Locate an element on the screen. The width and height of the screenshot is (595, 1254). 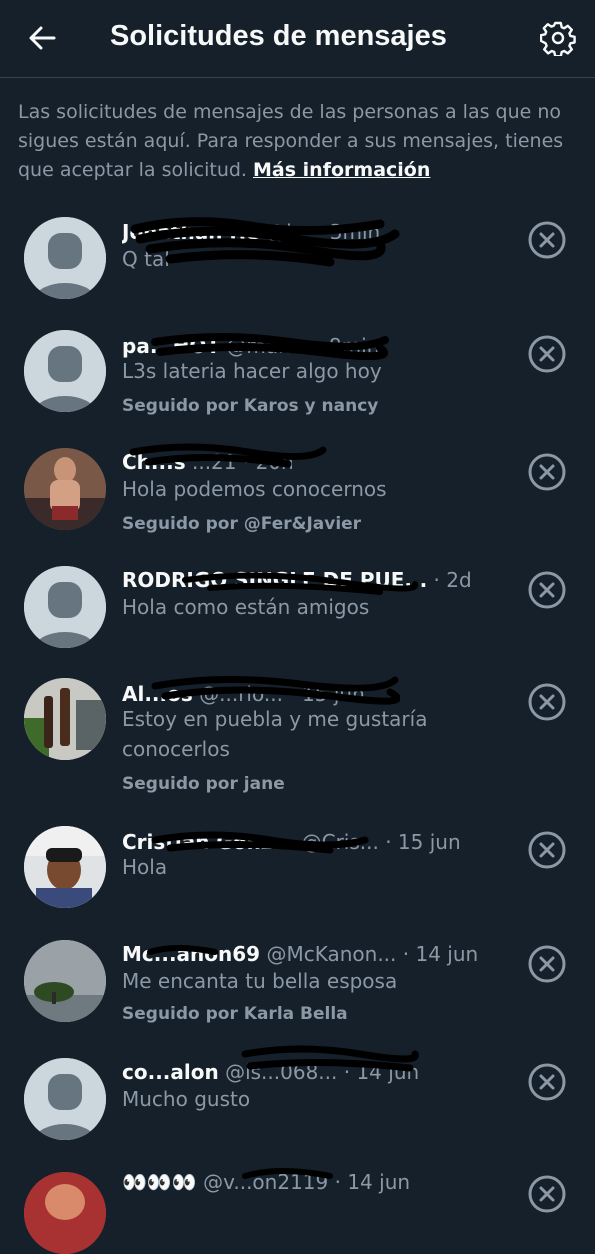
request-header: Ch...s ...21 · 20h is located at coordinates (322, 462).